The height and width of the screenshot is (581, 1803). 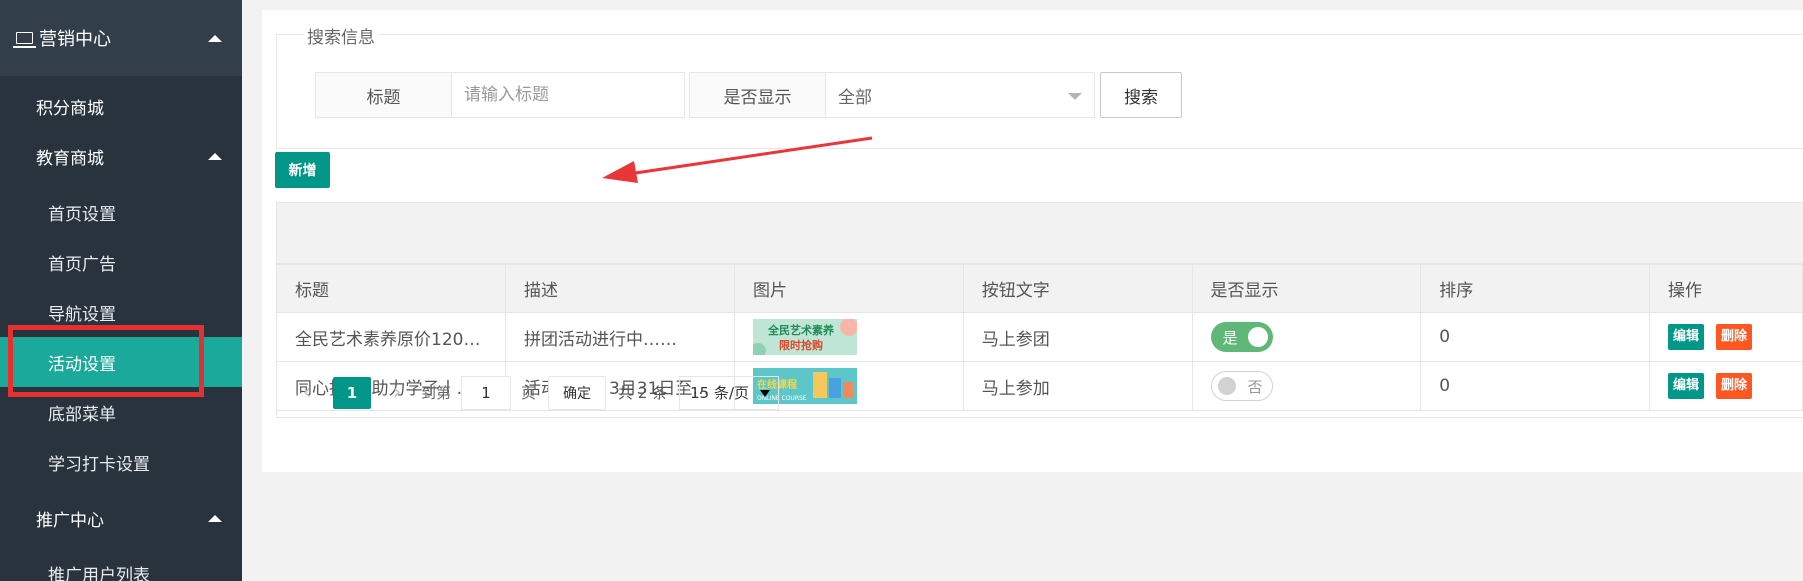 I want to click on search-legend: 搜索信息, so click(x=341, y=35).